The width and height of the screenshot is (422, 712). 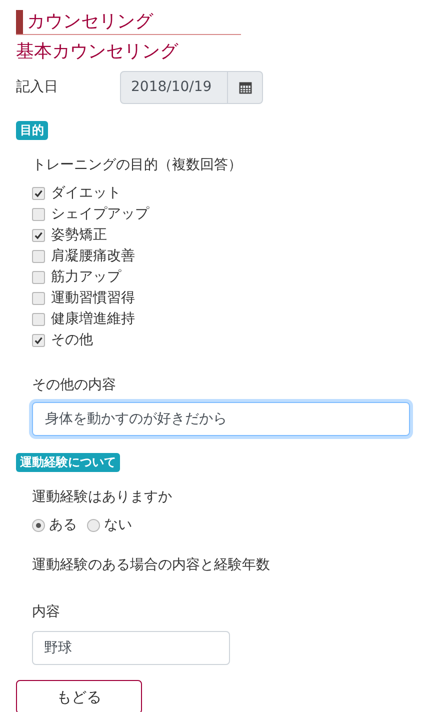 I want to click on field-label: 内容, so click(x=46, y=612).